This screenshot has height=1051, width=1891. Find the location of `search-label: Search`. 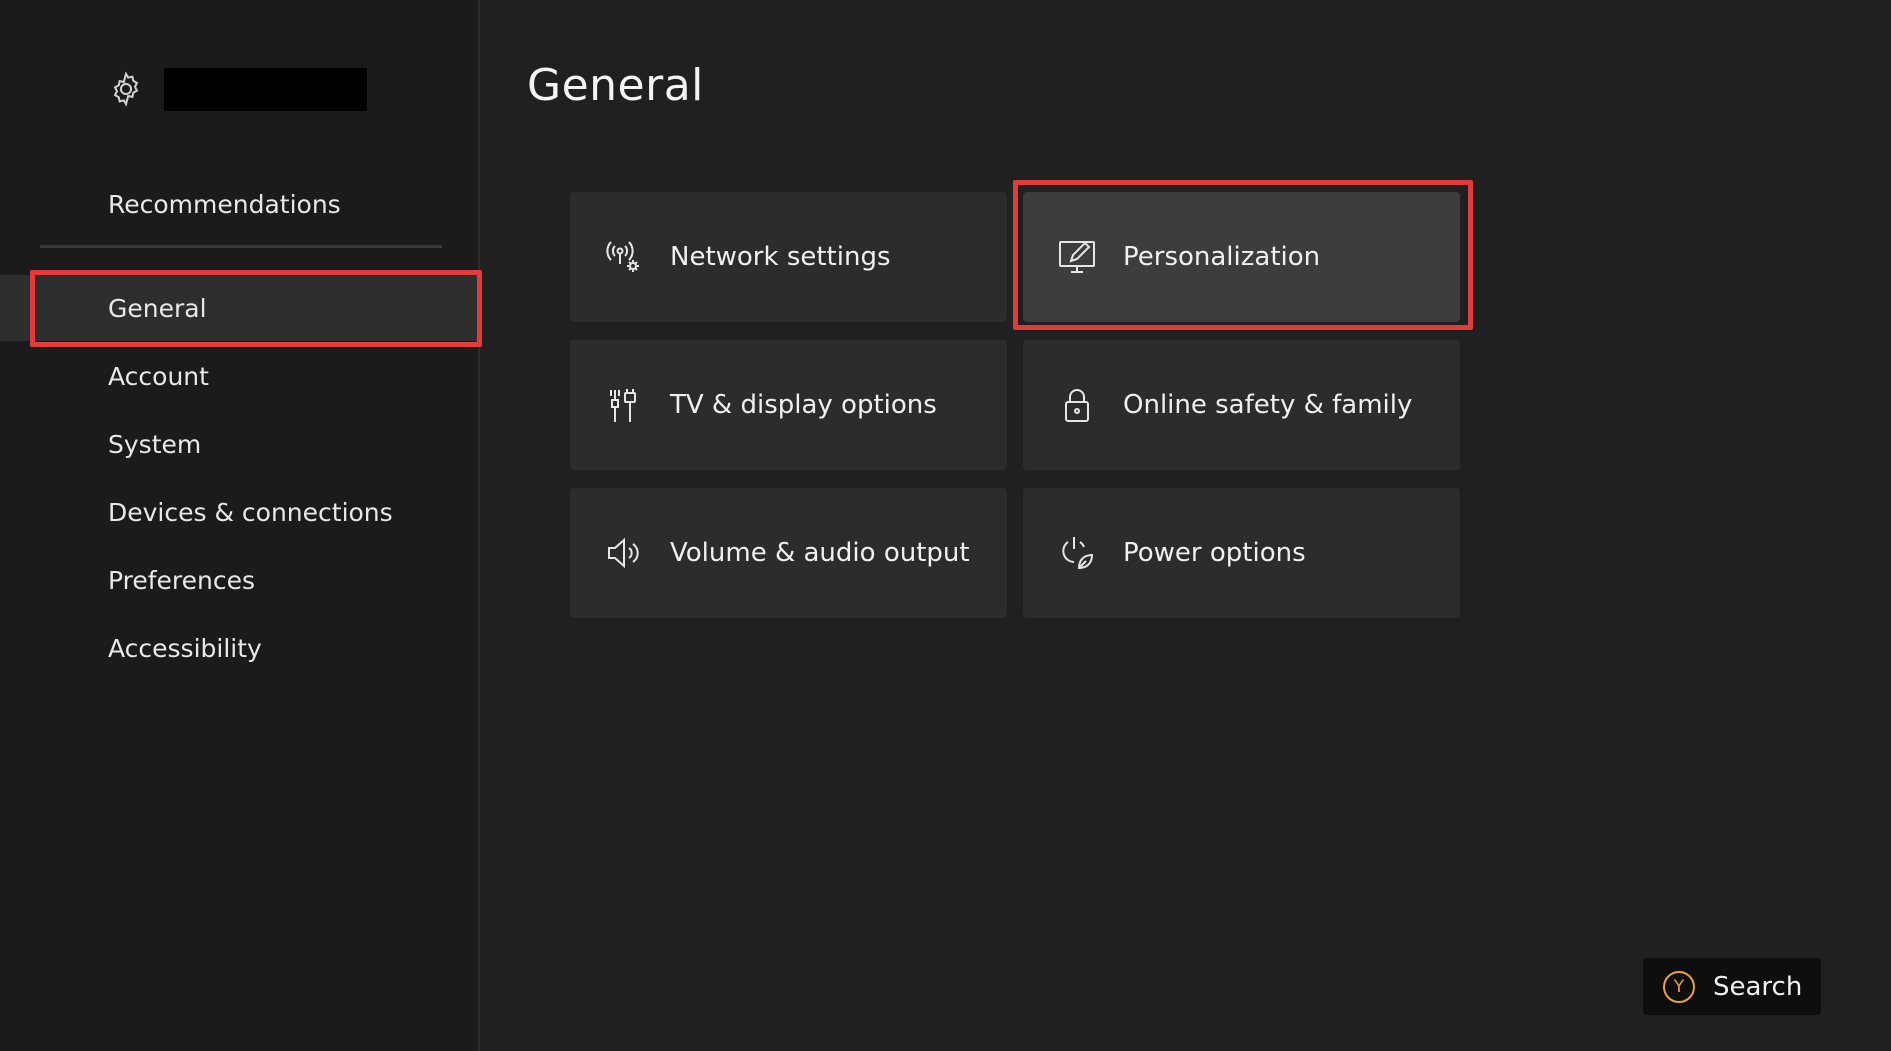

search-label: Search is located at coordinates (1758, 986).